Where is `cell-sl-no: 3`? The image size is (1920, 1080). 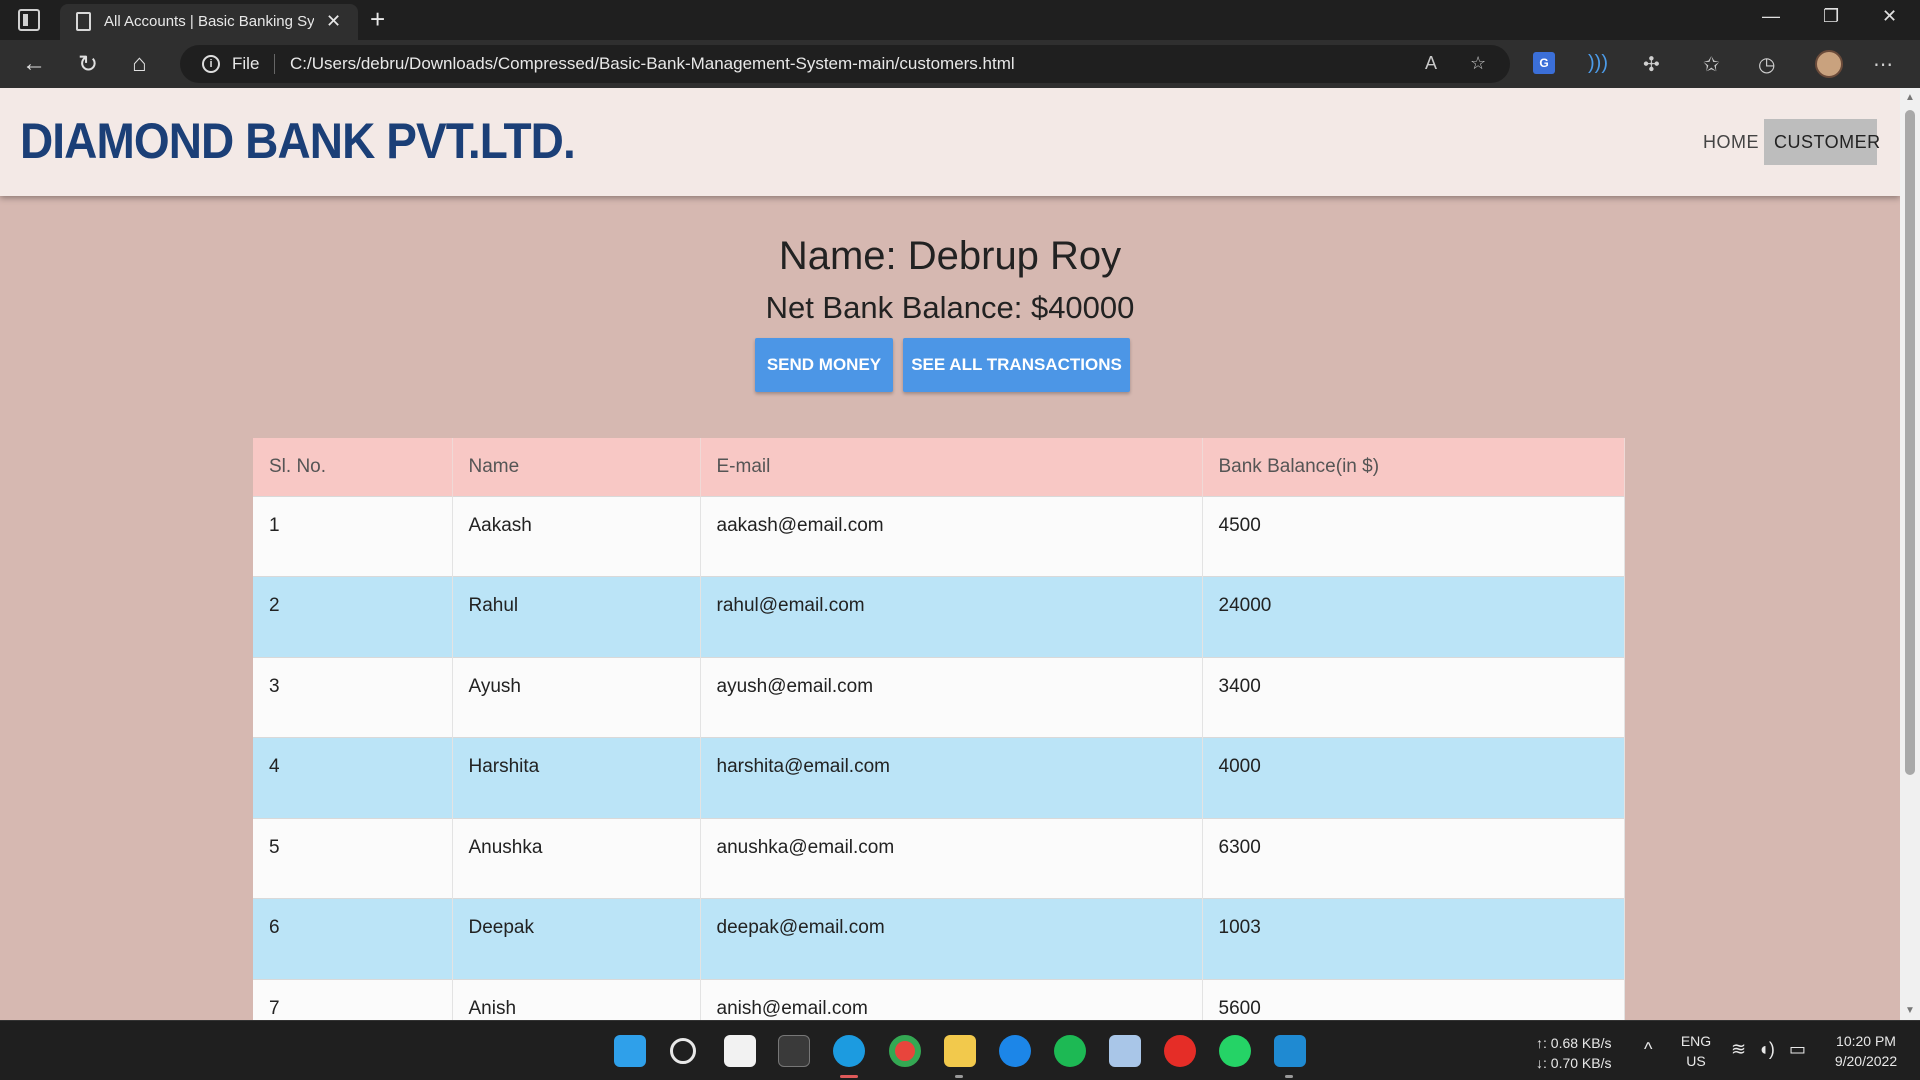 cell-sl-no: 3 is located at coordinates (353, 697).